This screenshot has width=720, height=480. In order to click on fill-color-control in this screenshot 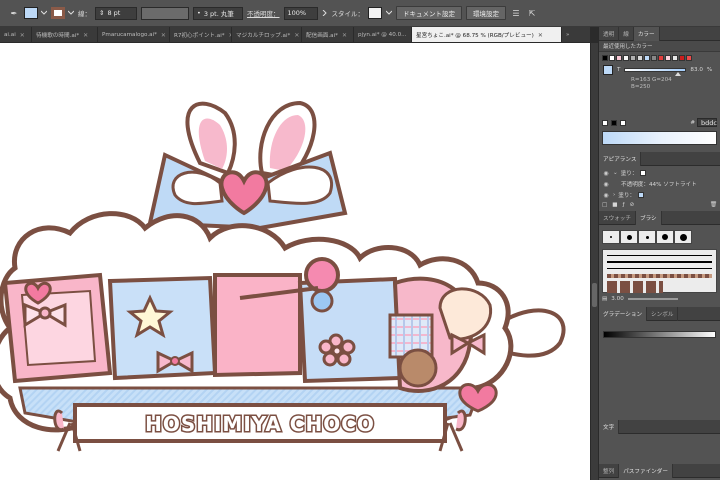, I will do `click(36, 13)`.